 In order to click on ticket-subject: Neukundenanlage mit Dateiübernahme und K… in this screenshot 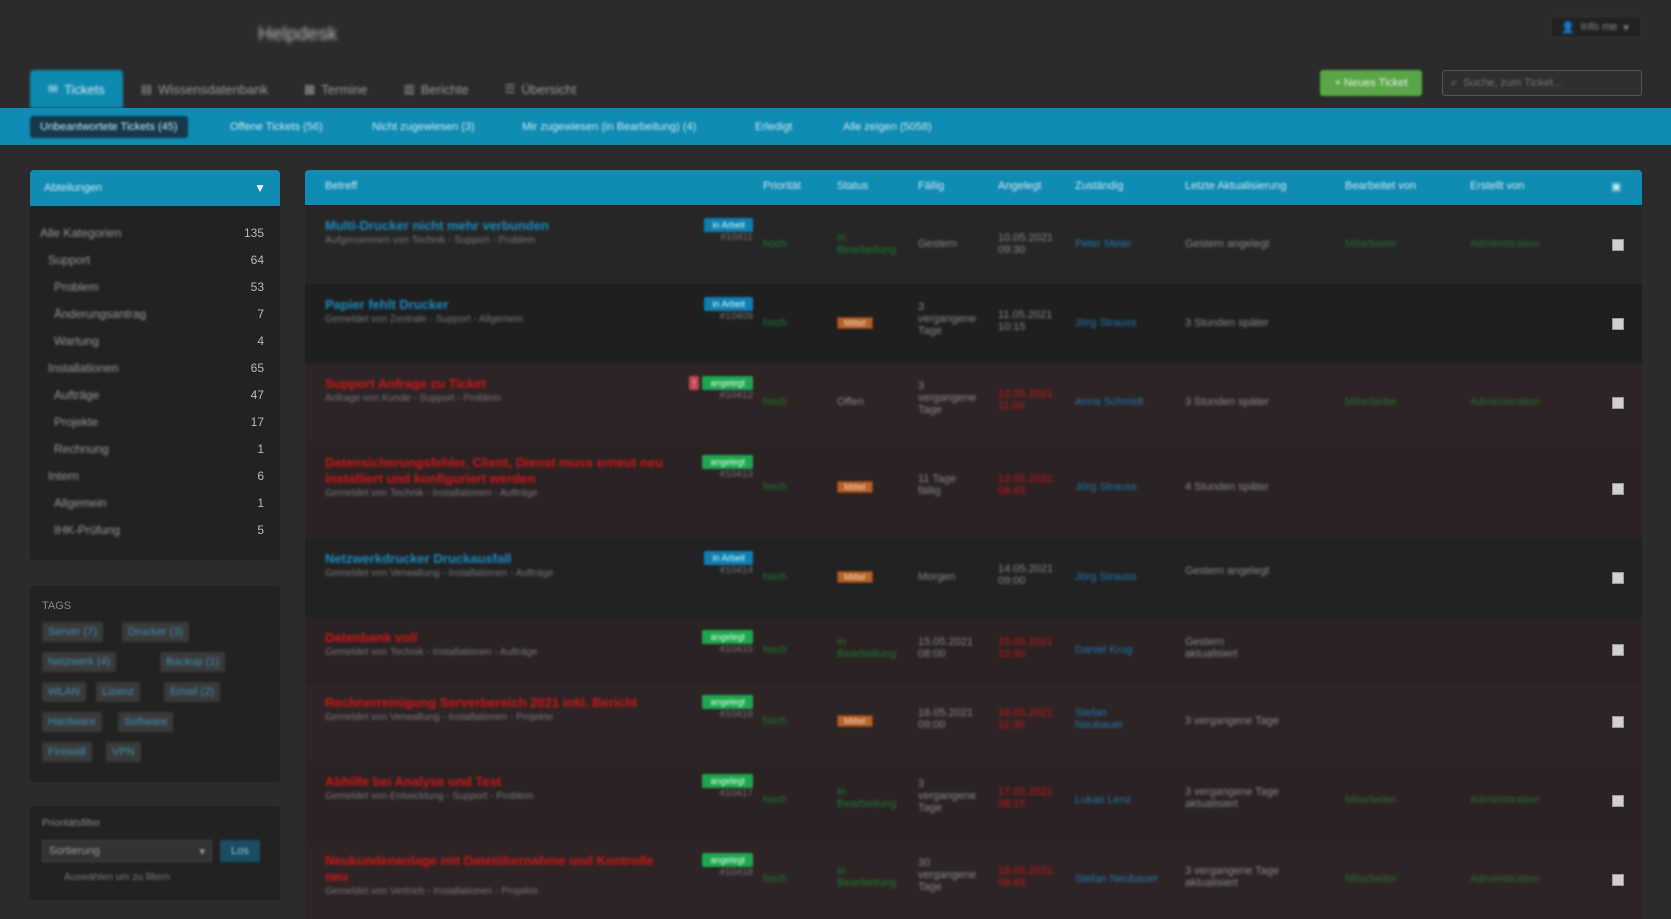, I will do `click(500, 869)`.